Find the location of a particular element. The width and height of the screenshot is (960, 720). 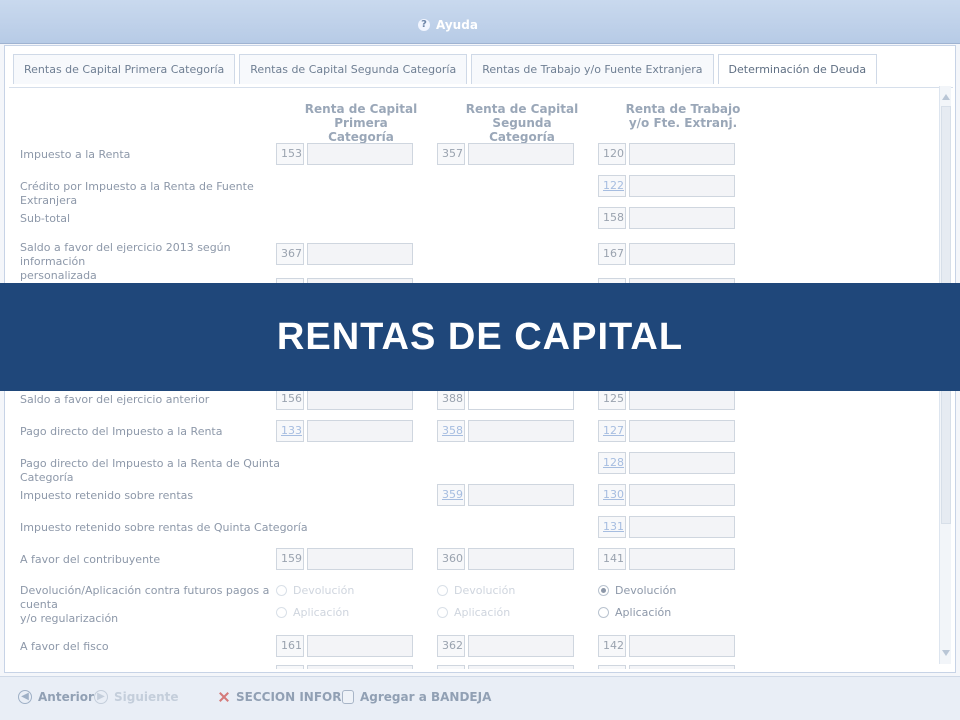

row-label-impuesto-renta: Impuesto a la Renta is located at coordinates (75, 154).